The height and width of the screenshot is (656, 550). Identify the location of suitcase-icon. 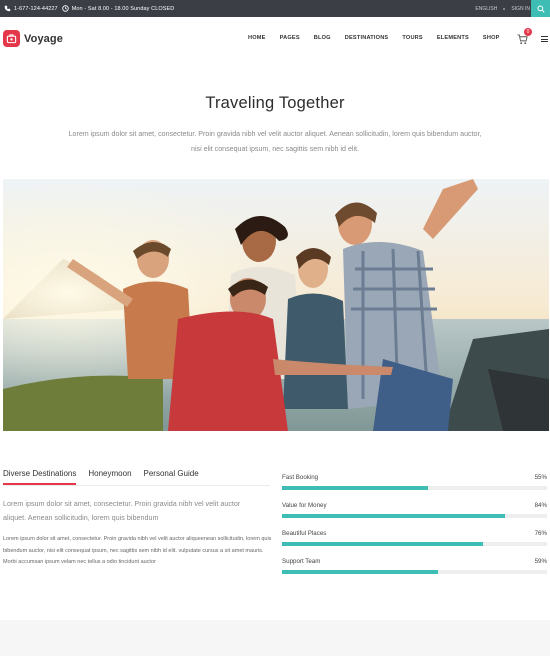
(11, 38).